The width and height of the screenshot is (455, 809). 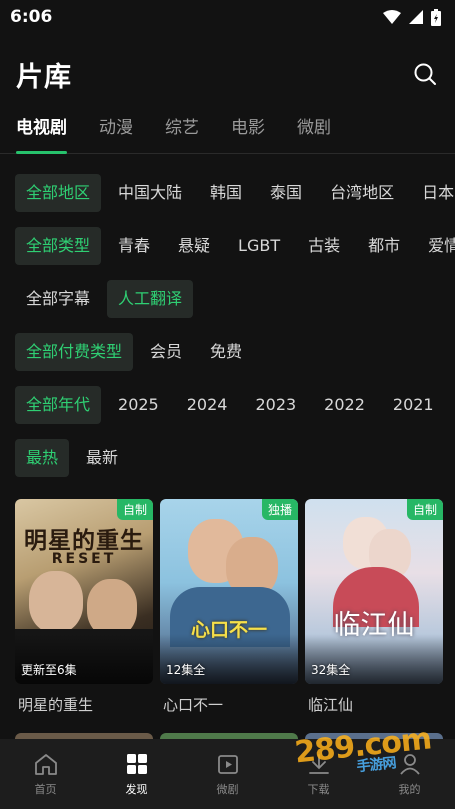 What do you see at coordinates (58, 246) in the screenshot?
I see `filter-chip: 全部类型` at bounding box center [58, 246].